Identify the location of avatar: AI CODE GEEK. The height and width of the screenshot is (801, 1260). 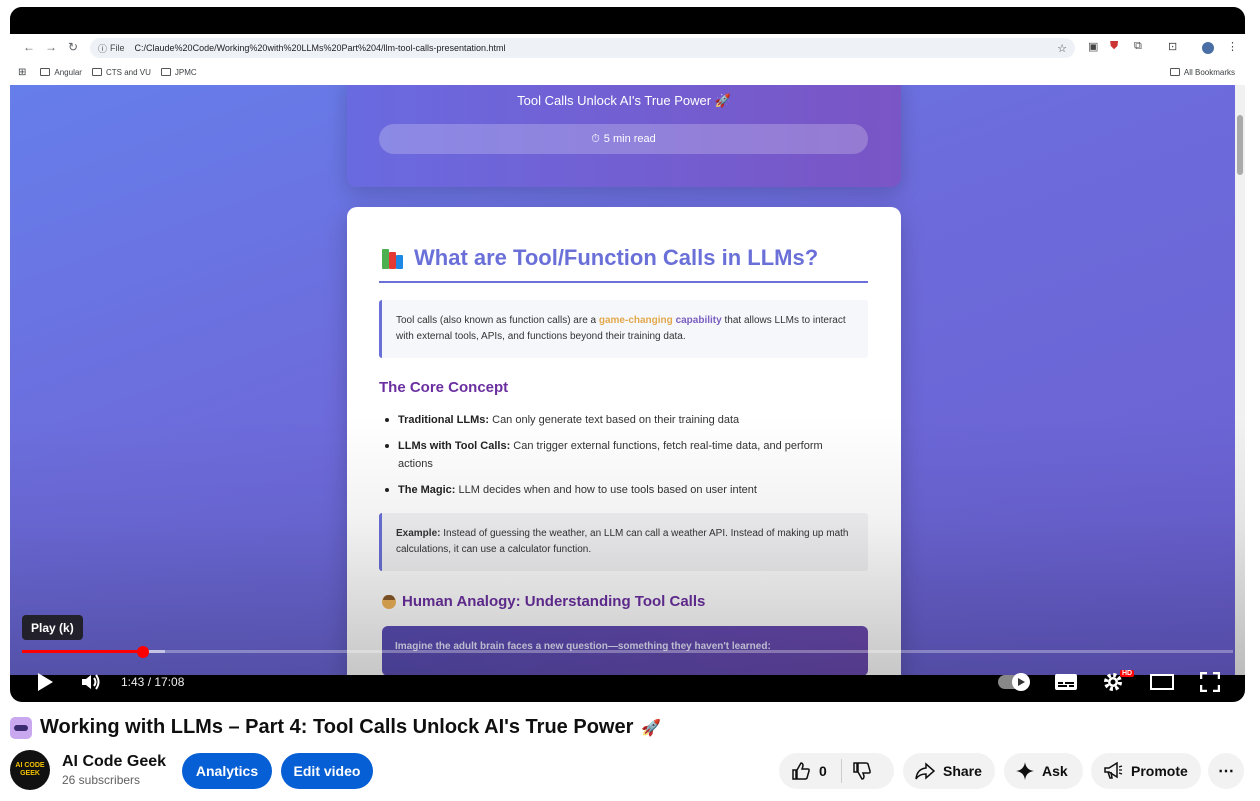
(30, 770).